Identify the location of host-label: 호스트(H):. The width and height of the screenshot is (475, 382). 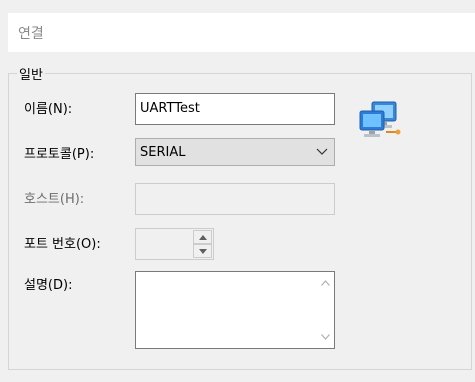
(54, 199).